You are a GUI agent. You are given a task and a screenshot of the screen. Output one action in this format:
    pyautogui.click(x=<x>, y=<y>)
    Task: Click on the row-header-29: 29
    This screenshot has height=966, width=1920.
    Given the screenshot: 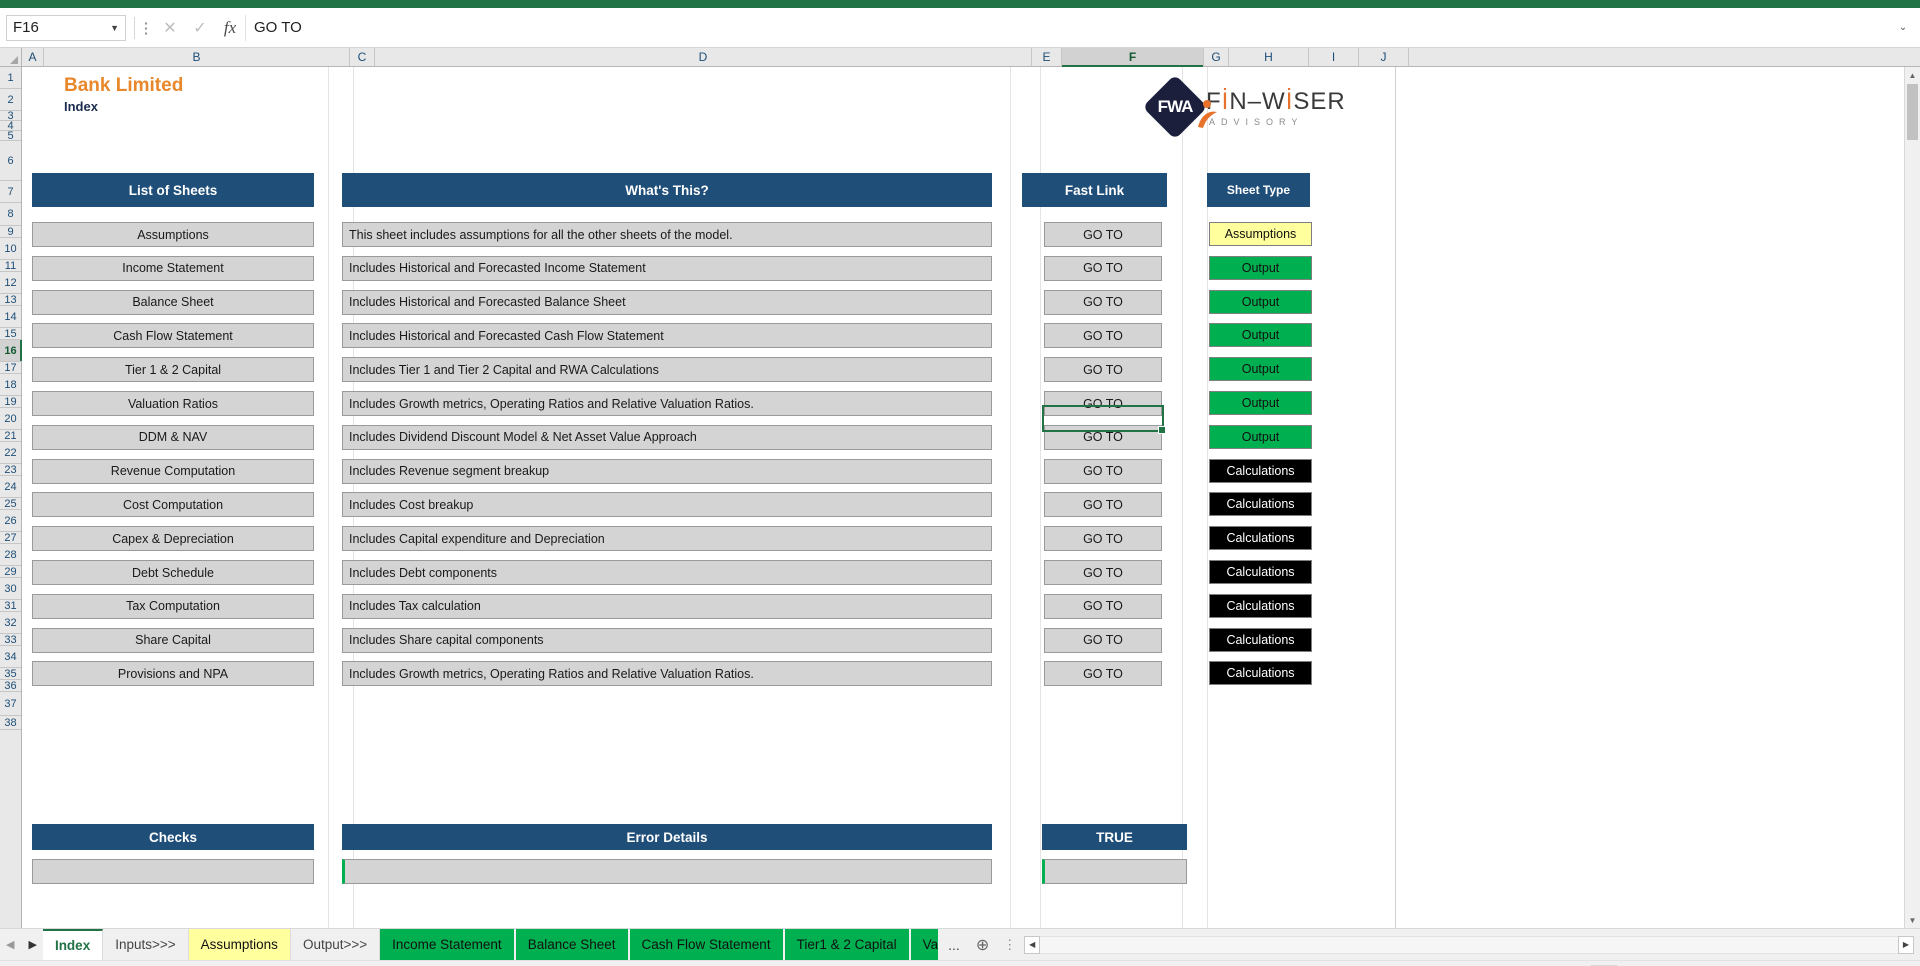 What is the action you would take?
    pyautogui.click(x=10, y=572)
    